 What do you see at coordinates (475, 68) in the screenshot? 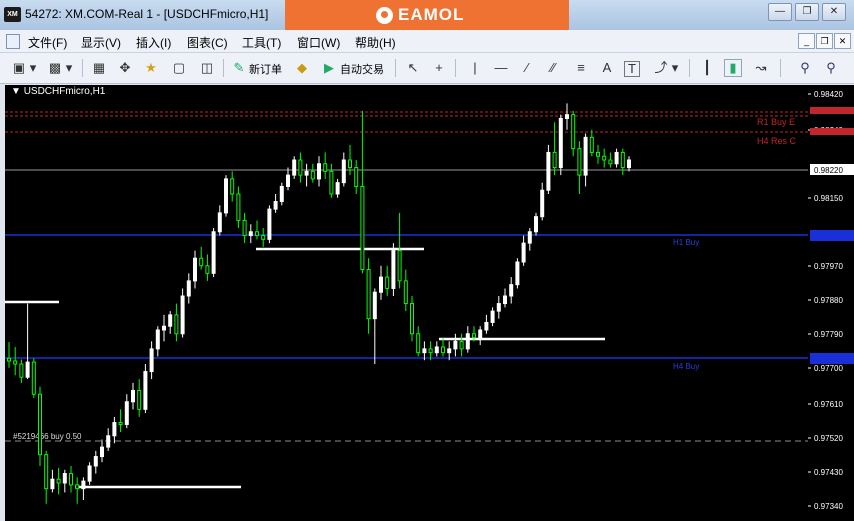
I see `vertical-line-icon: |` at bounding box center [475, 68].